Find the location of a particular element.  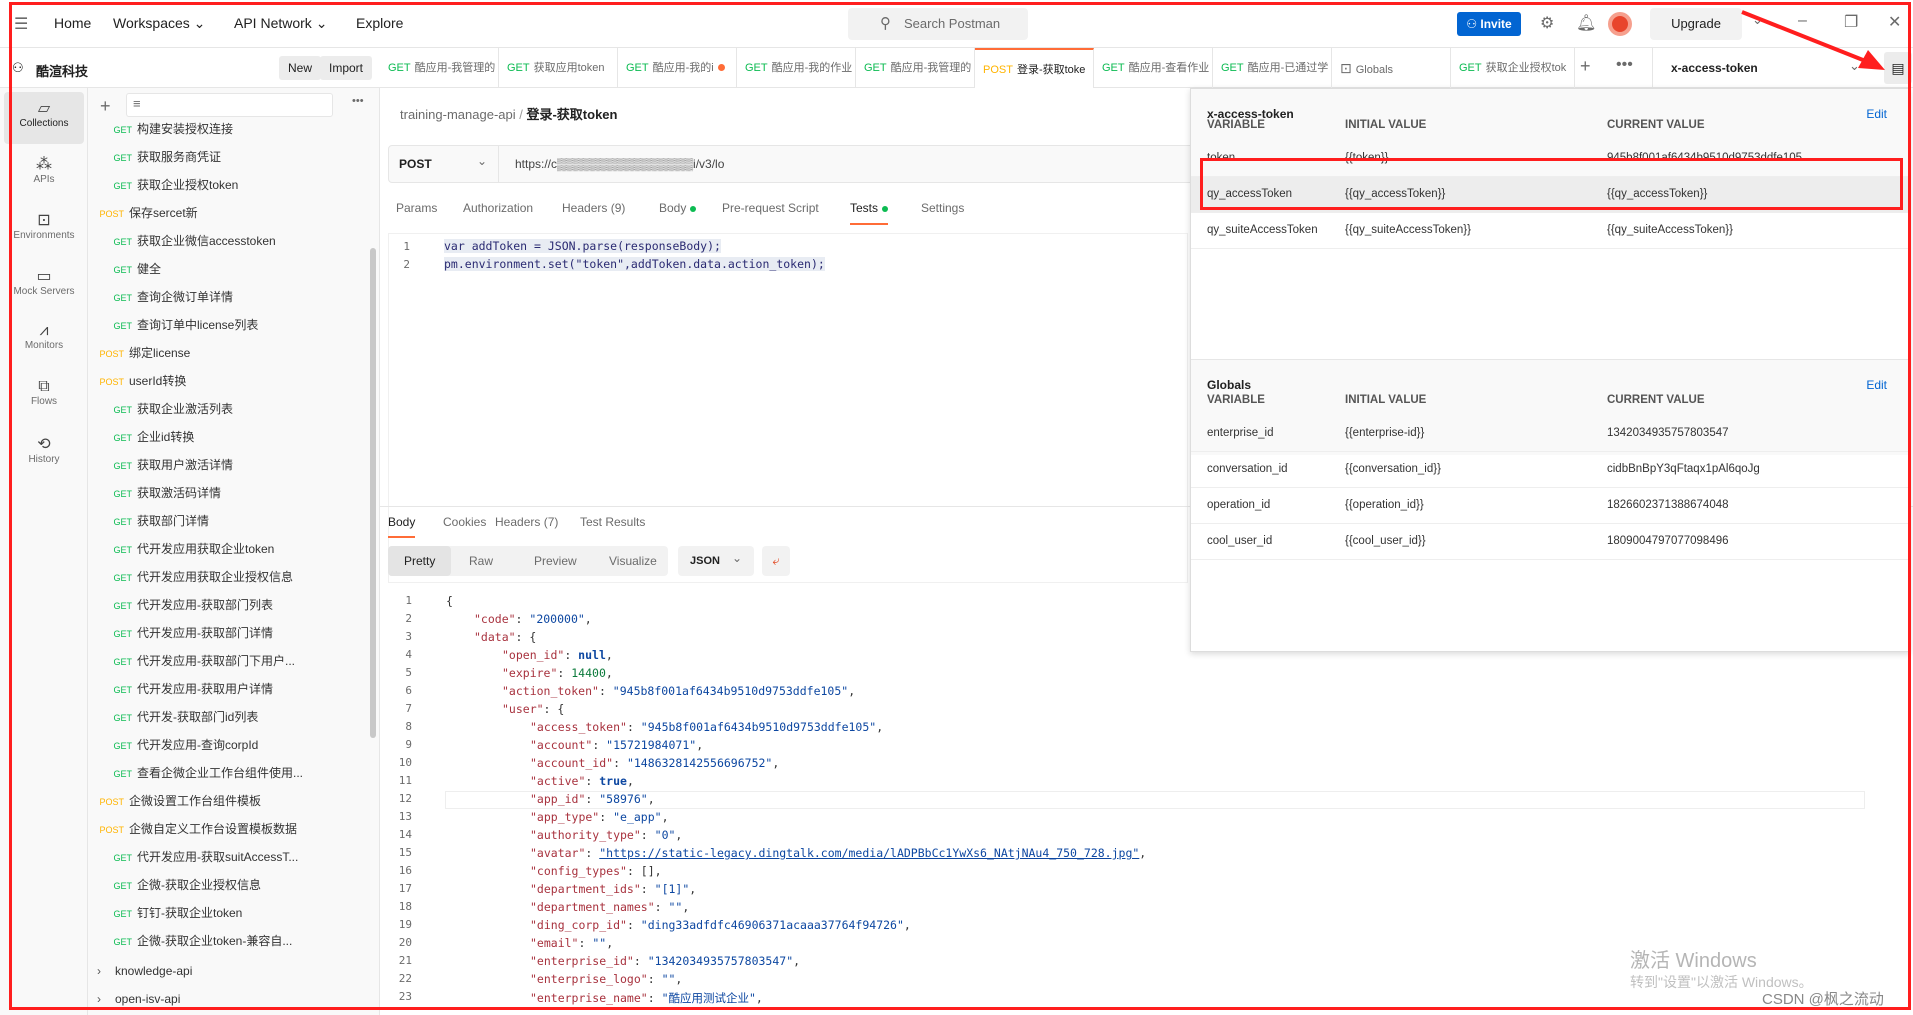

add-icon: + is located at coordinates (105, 106).